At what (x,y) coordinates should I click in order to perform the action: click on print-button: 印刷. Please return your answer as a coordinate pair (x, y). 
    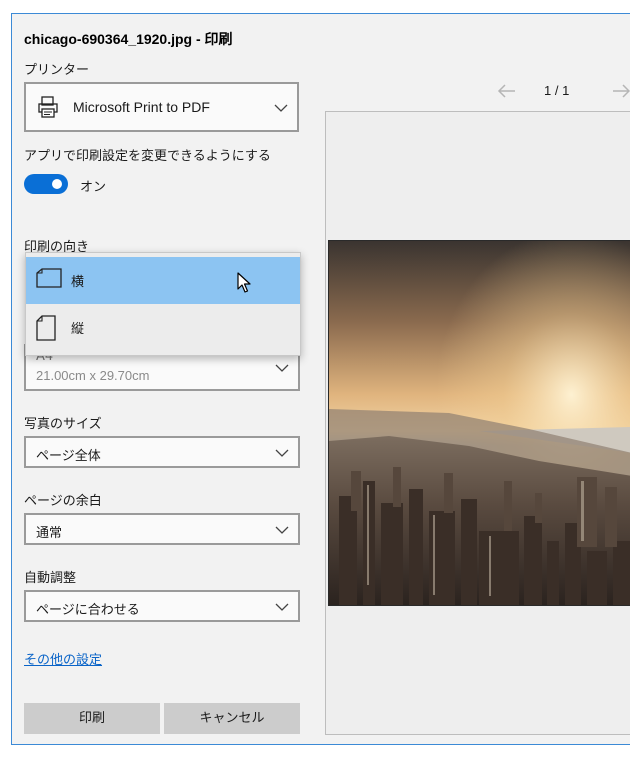
    Looking at the image, I should click on (92, 718).